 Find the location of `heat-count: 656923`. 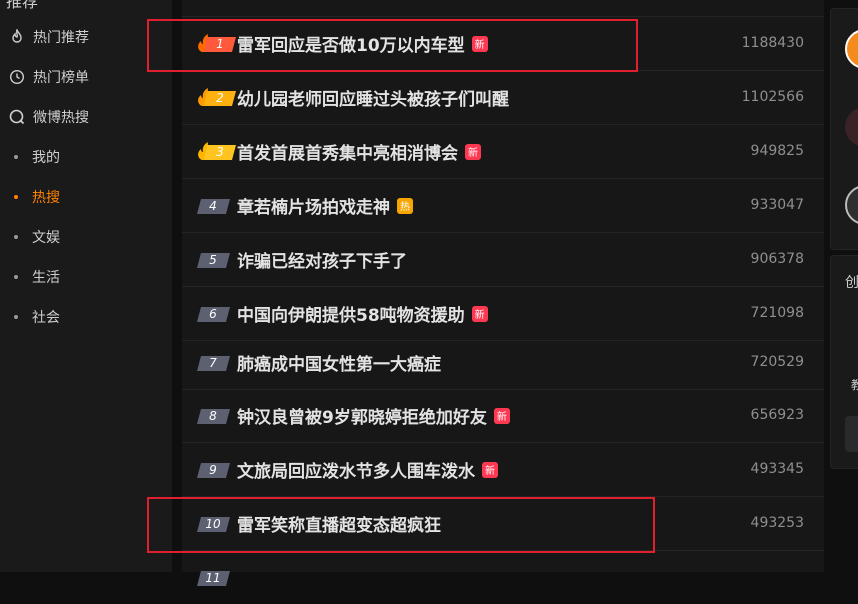

heat-count: 656923 is located at coordinates (777, 415).